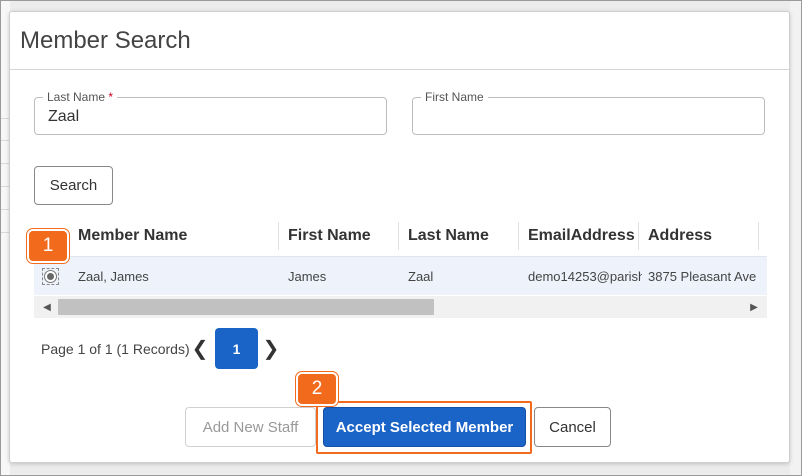 The image size is (802, 476). What do you see at coordinates (250, 427) in the screenshot?
I see `add-new-staff-button: Add New Staff` at bounding box center [250, 427].